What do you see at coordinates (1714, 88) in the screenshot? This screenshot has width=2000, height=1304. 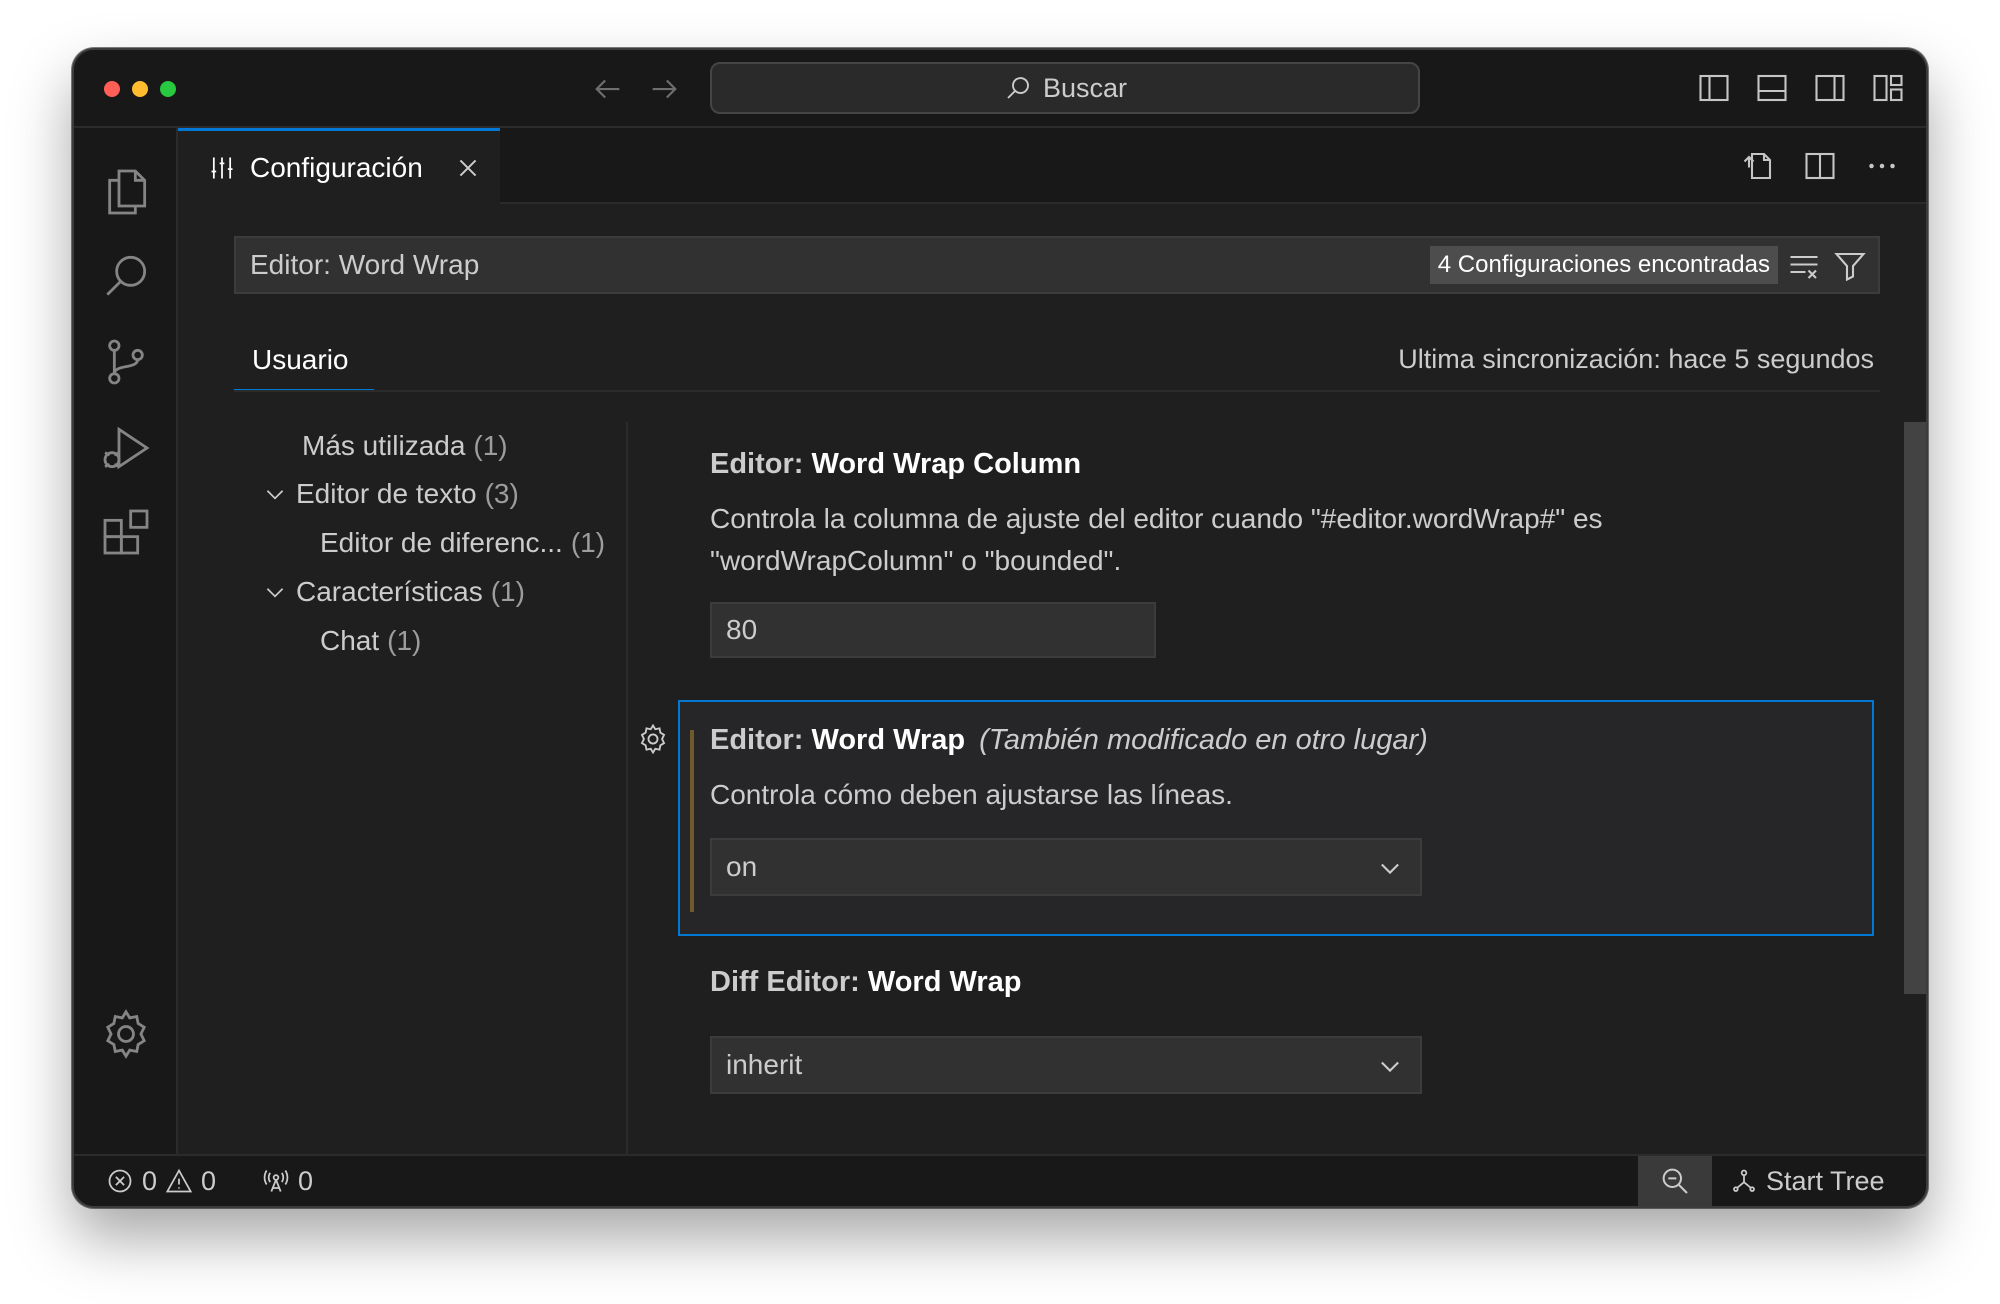 I see `toggle-primary-sidebar-icon` at bounding box center [1714, 88].